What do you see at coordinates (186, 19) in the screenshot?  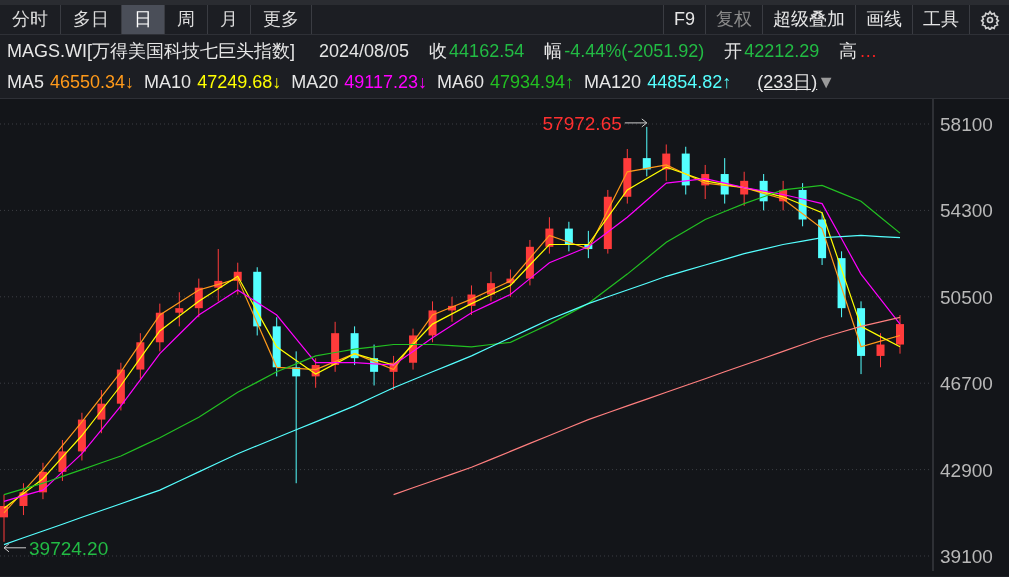 I see `period-tab: 周` at bounding box center [186, 19].